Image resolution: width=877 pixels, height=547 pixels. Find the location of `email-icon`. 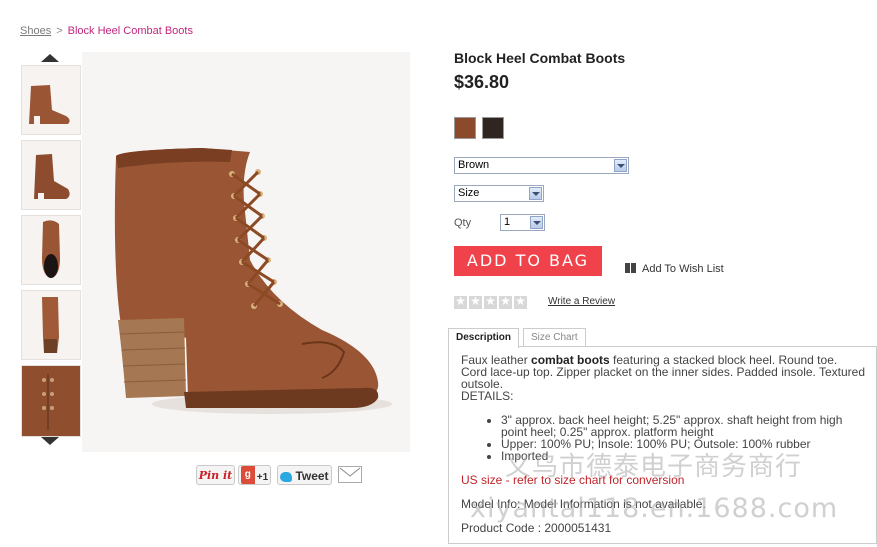

email-icon is located at coordinates (350, 474).